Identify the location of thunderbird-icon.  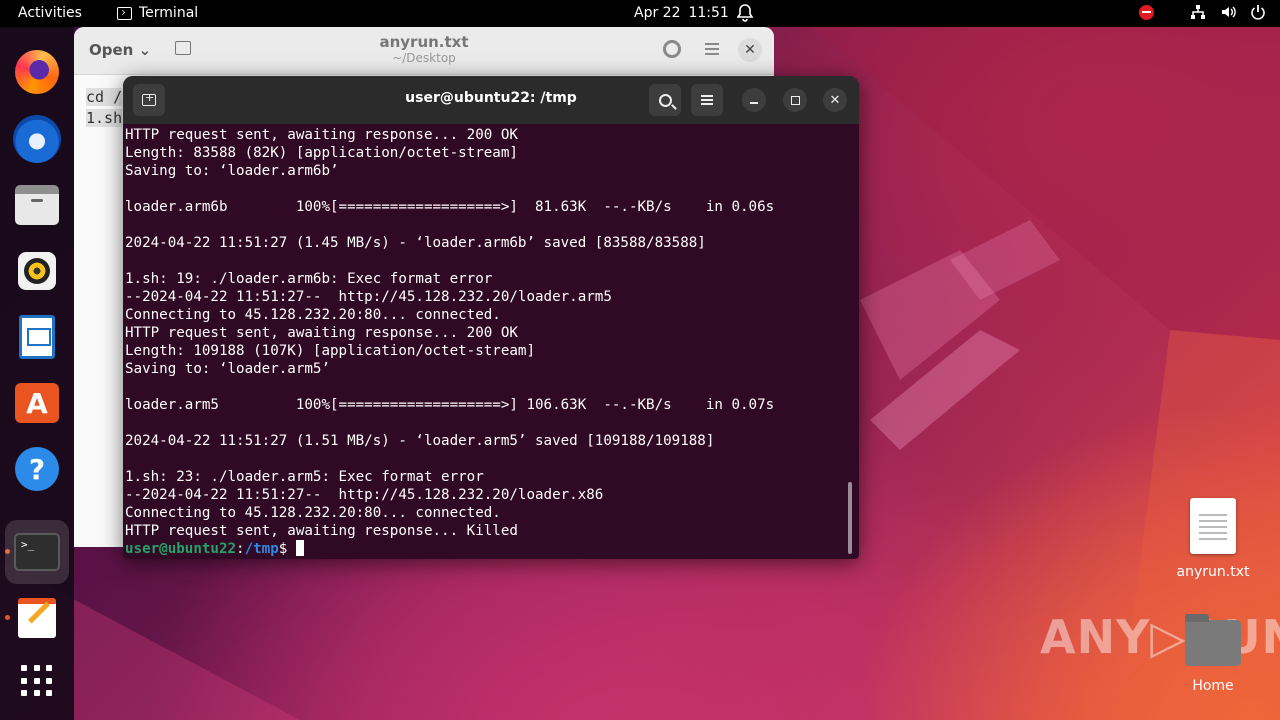
(37, 139).